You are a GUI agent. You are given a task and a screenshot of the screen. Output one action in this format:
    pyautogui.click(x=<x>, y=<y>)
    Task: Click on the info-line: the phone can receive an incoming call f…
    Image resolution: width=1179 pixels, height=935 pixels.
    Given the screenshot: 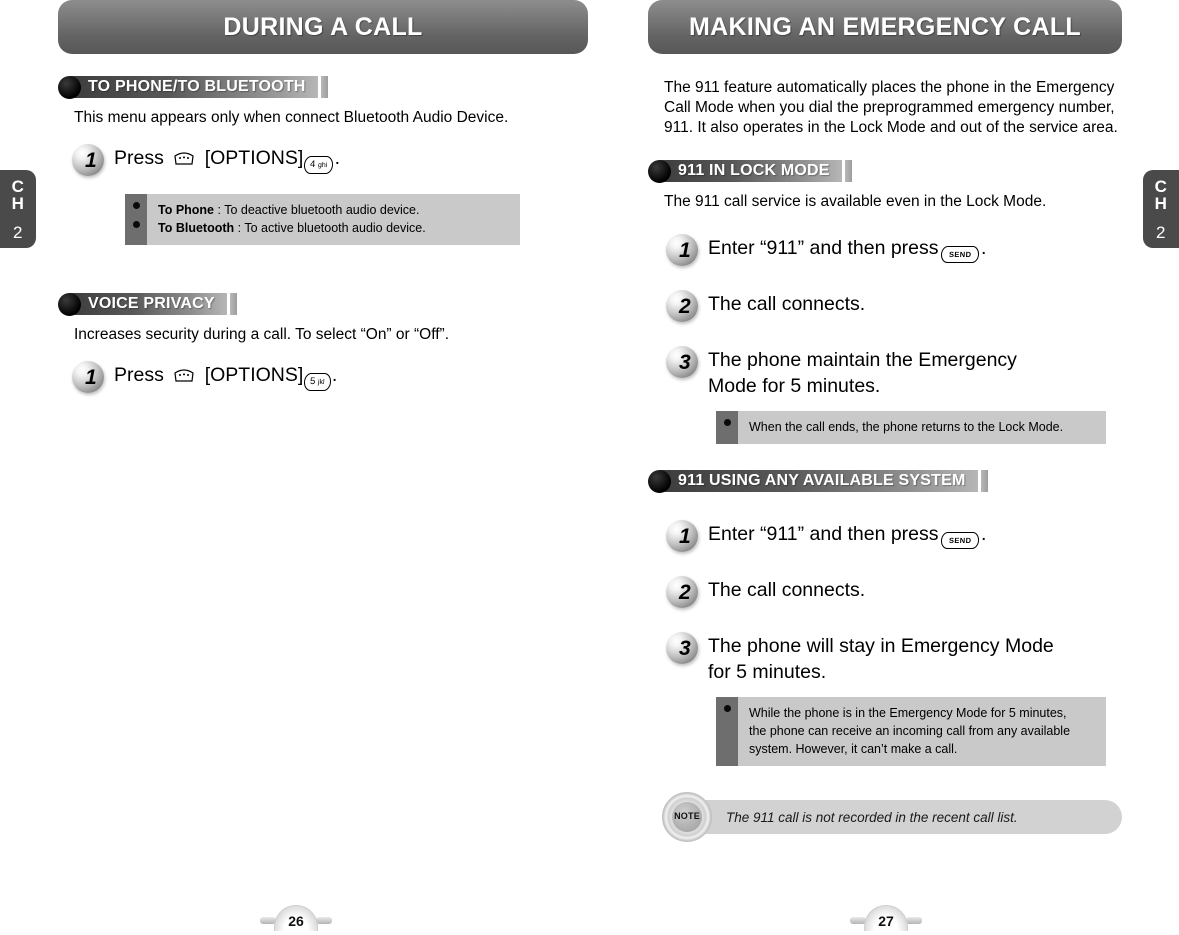 What is the action you would take?
    pyautogui.click(x=910, y=731)
    